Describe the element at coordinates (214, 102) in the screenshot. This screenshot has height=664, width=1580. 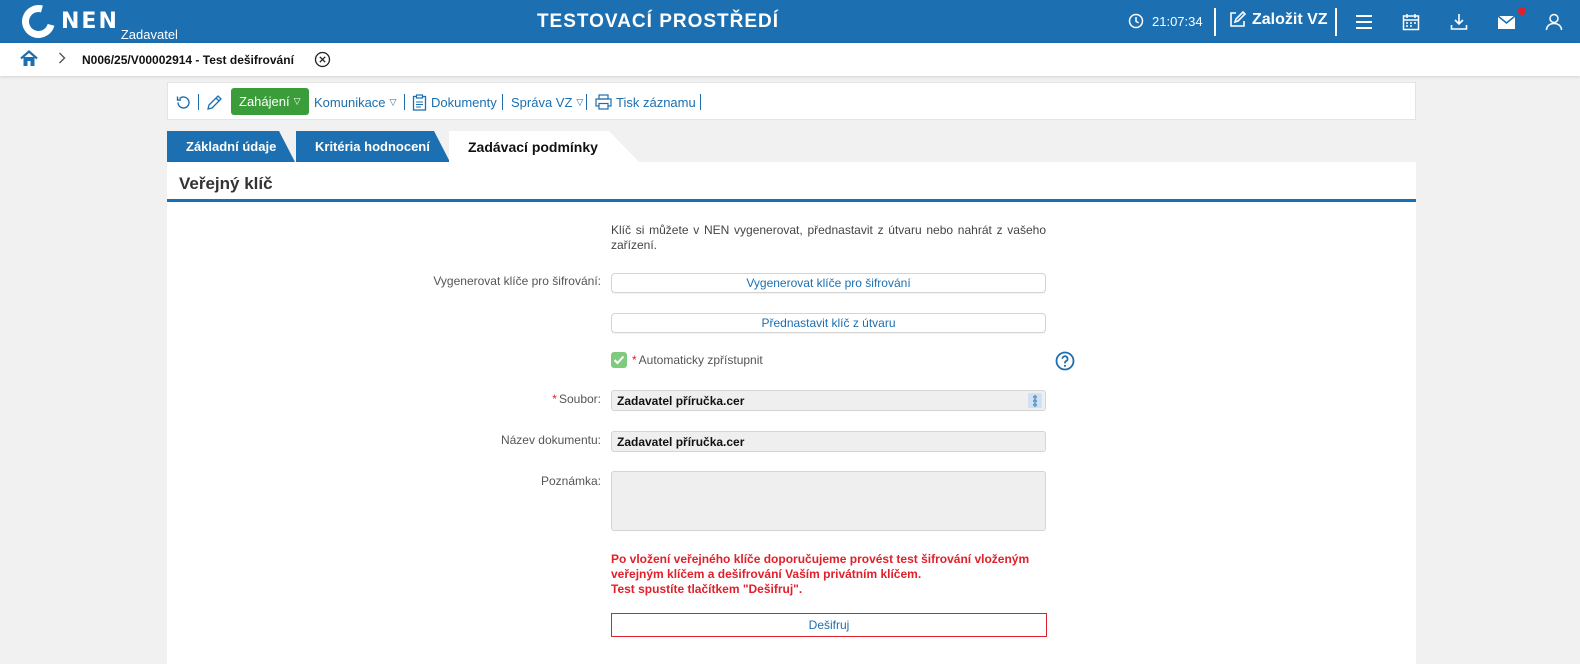
I see `edit-icon` at that location.